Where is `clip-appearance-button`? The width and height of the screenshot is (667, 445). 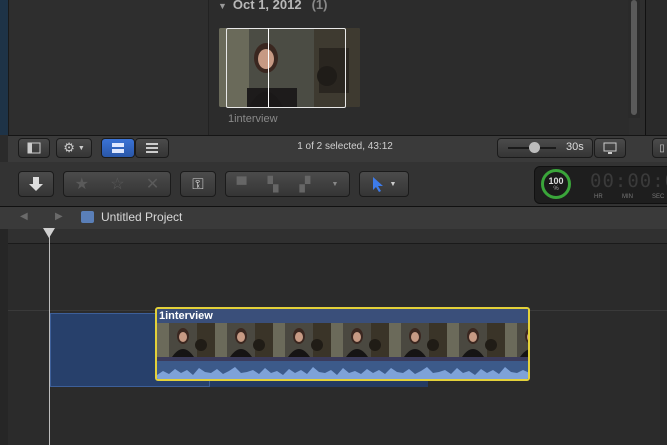
clip-appearance-button is located at coordinates (610, 148).